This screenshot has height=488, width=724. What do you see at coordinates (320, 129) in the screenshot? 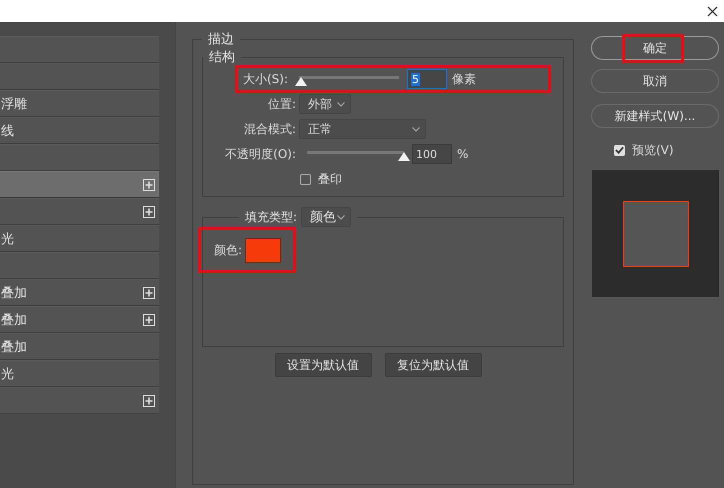
I see `dropdown-value: 正常` at bounding box center [320, 129].